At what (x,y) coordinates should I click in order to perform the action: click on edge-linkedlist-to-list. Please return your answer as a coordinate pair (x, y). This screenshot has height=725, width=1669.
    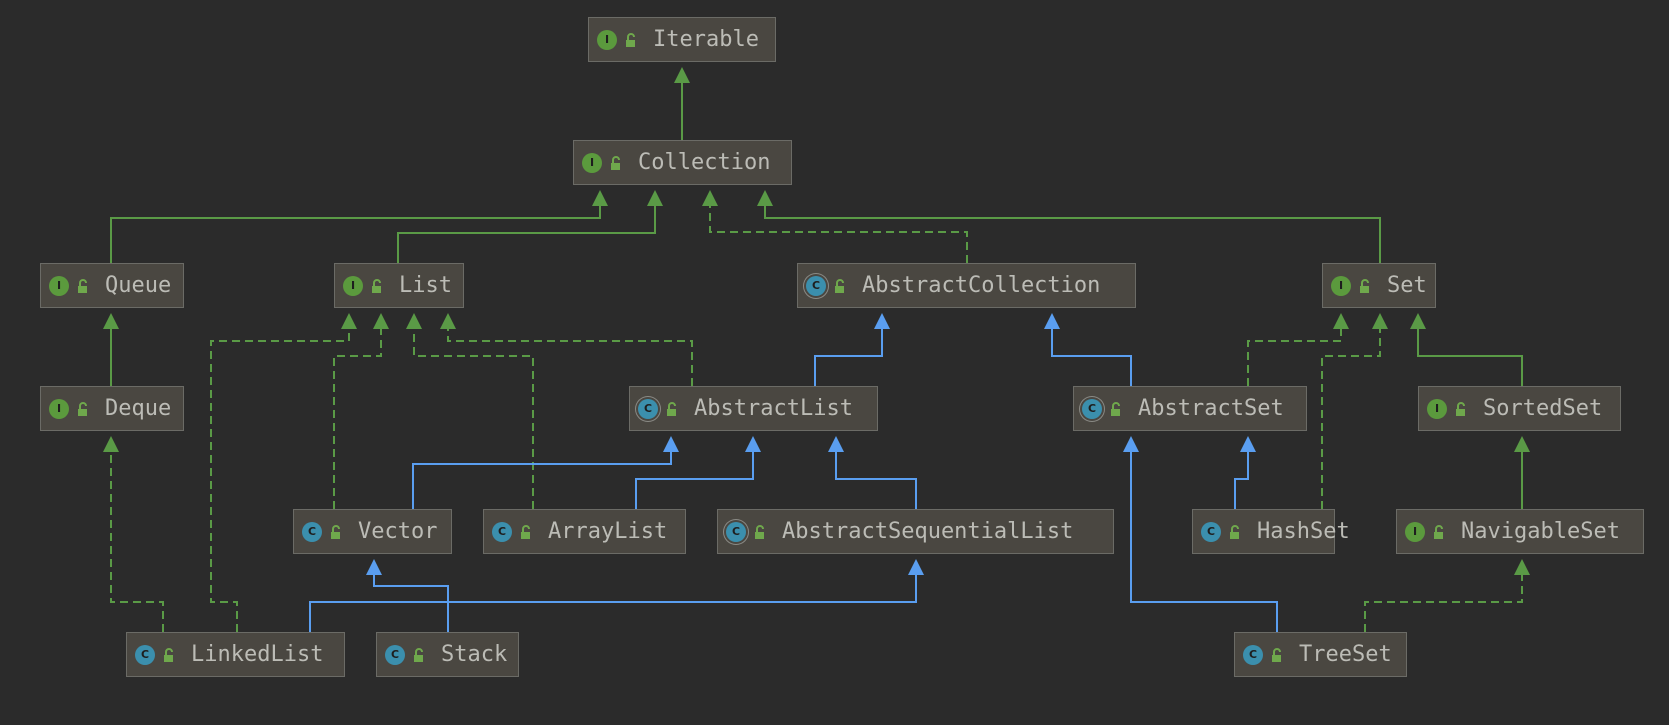
    Looking at the image, I should click on (283, 472).